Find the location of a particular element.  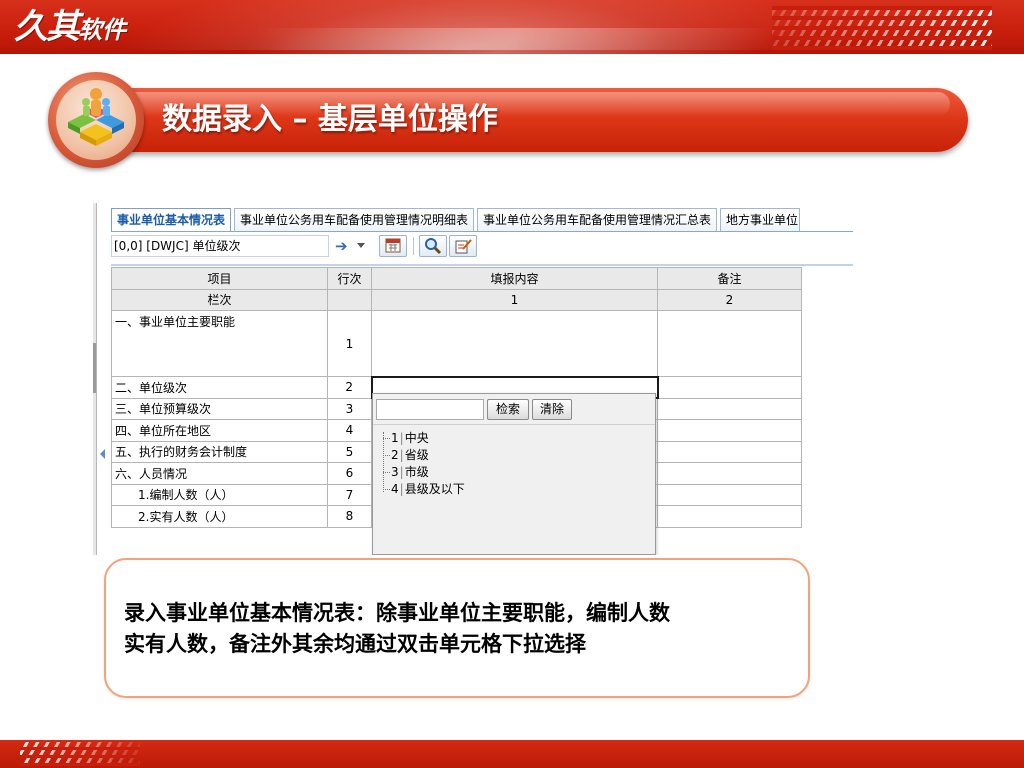

header-remark: 备注 is located at coordinates (729, 278).